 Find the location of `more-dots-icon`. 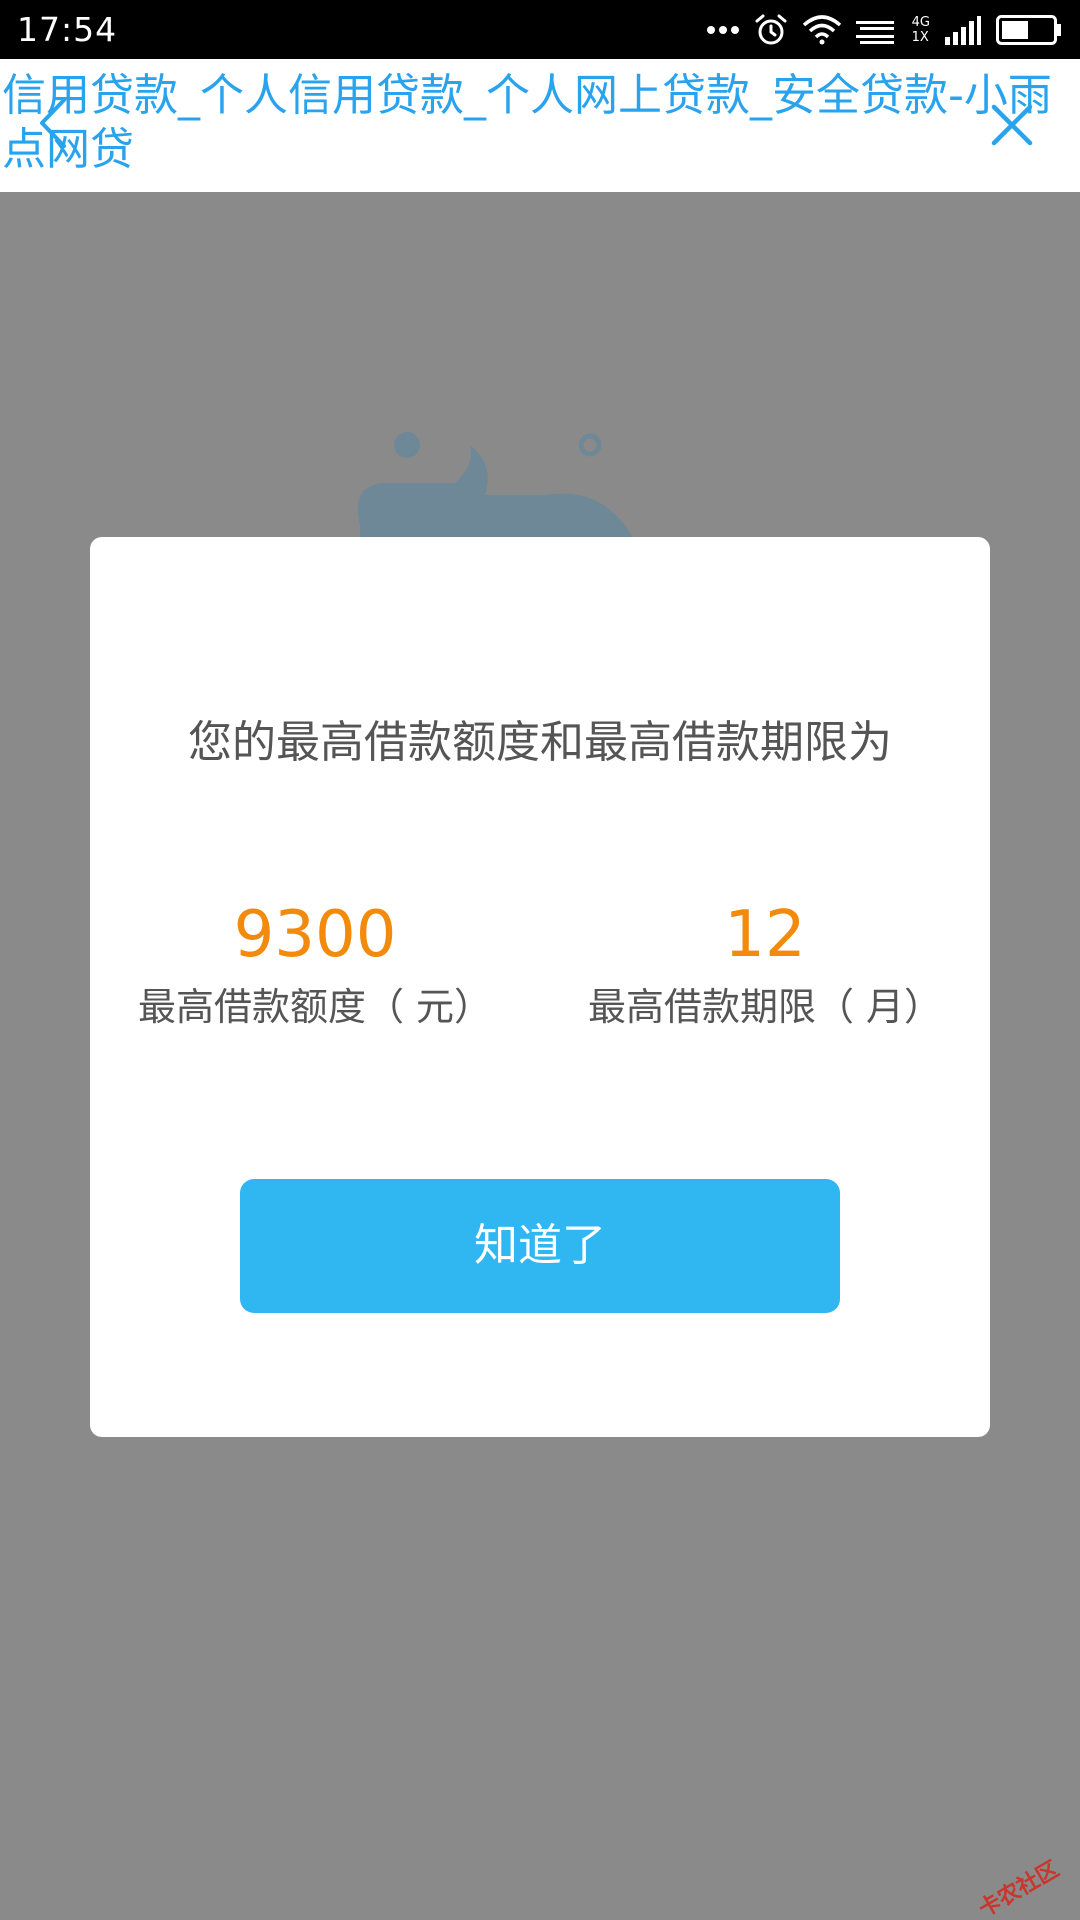

more-dots-icon is located at coordinates (722, 30).